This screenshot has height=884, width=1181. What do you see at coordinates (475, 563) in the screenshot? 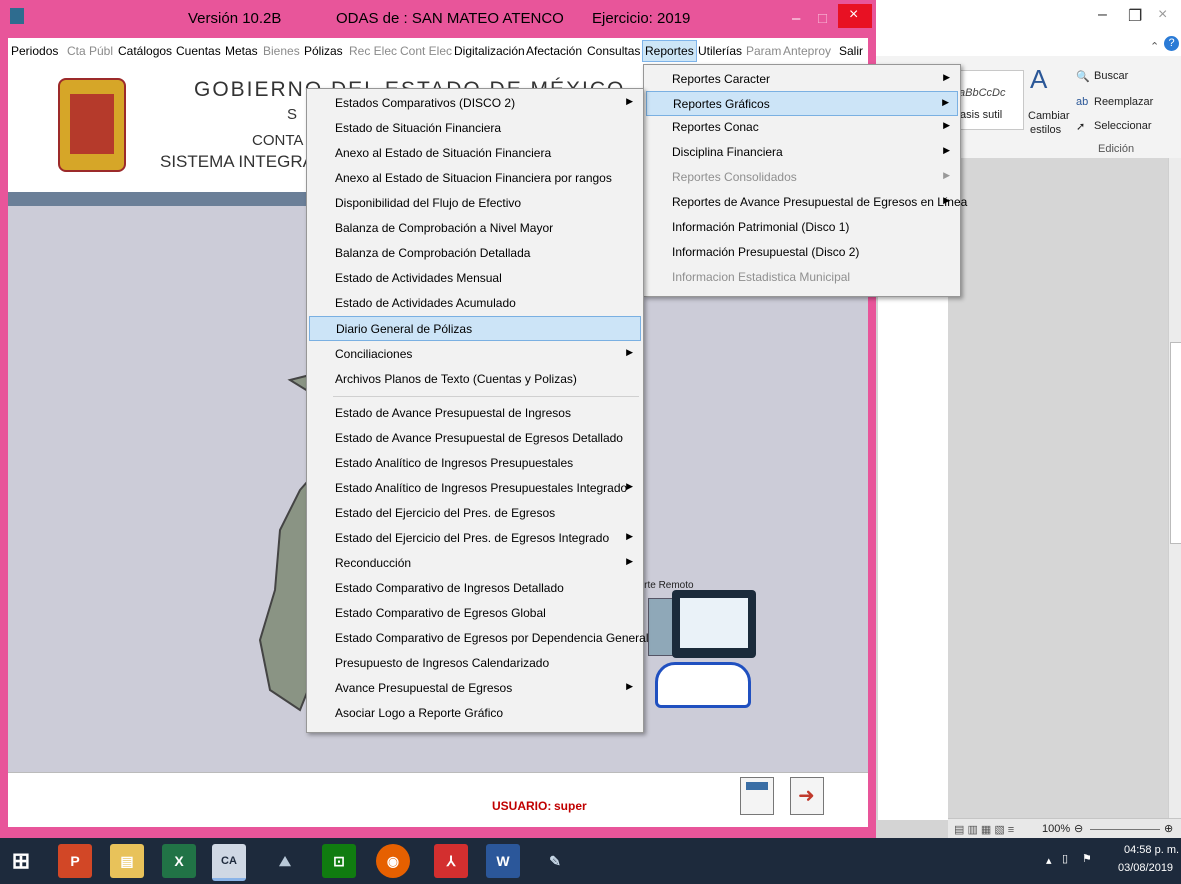
I see `graficos-item: Reconducción ▶` at bounding box center [475, 563].